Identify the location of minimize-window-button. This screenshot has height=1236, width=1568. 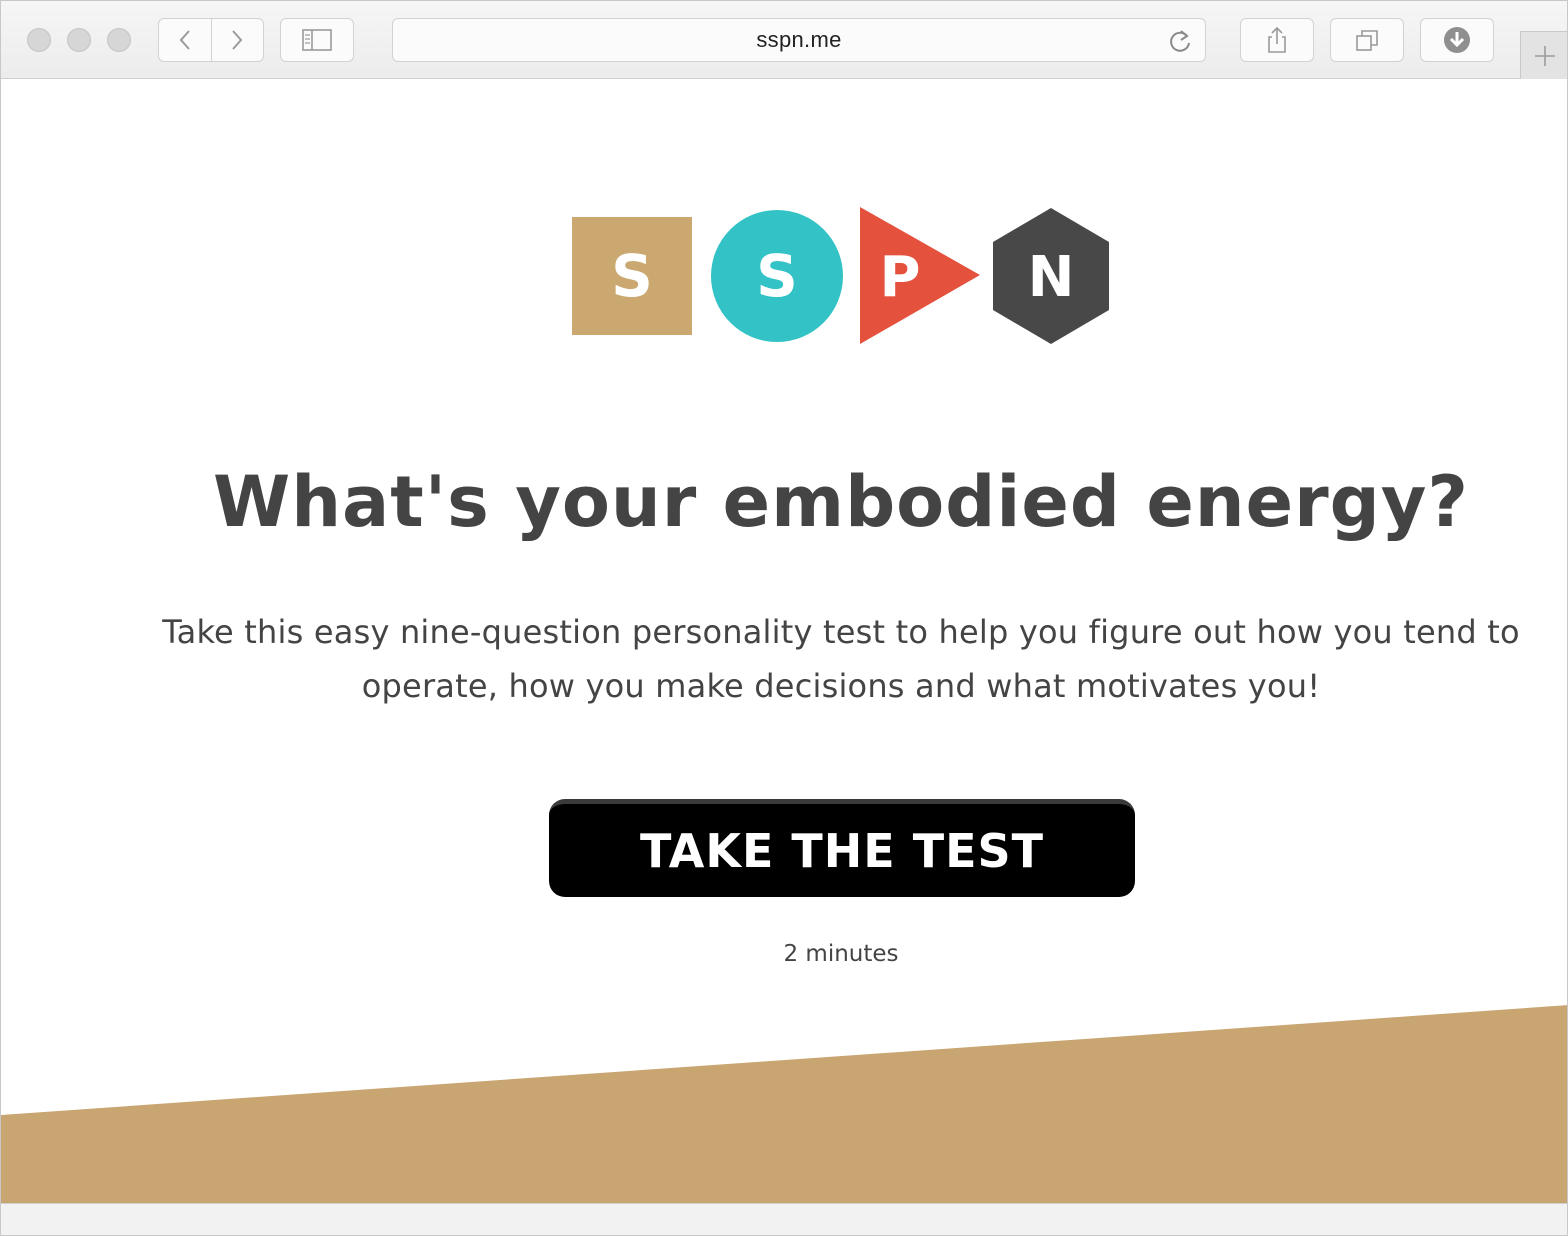
(79, 40).